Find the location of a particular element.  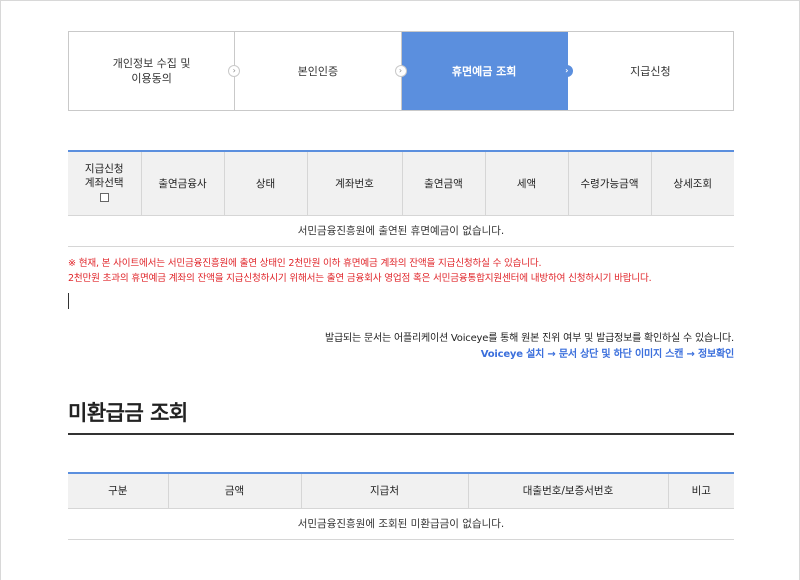

column-header: 출연금액 is located at coordinates (443, 183).